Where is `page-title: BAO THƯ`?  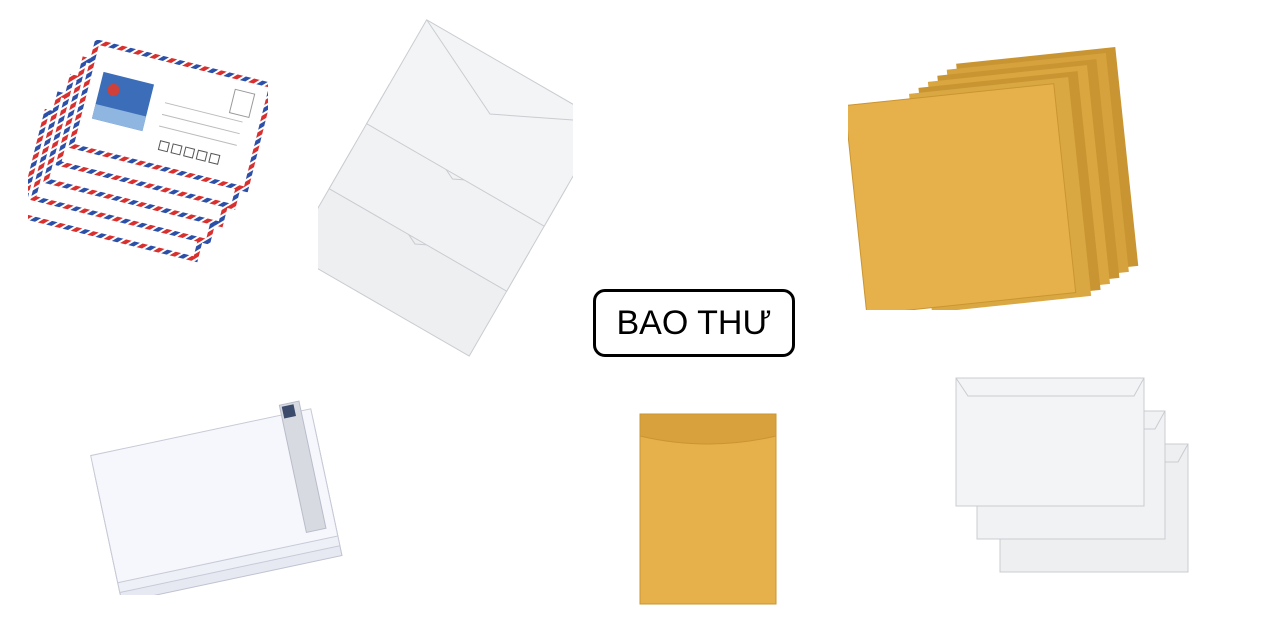 page-title: BAO THƯ is located at coordinates (694, 323).